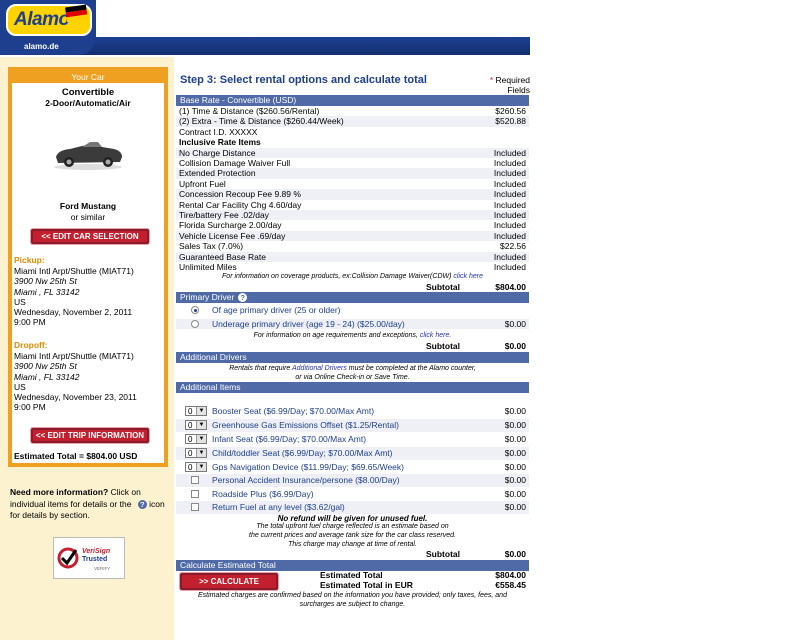  I want to click on rate-row: Florida Surcharge 2.00/day Included, so click(352, 225).